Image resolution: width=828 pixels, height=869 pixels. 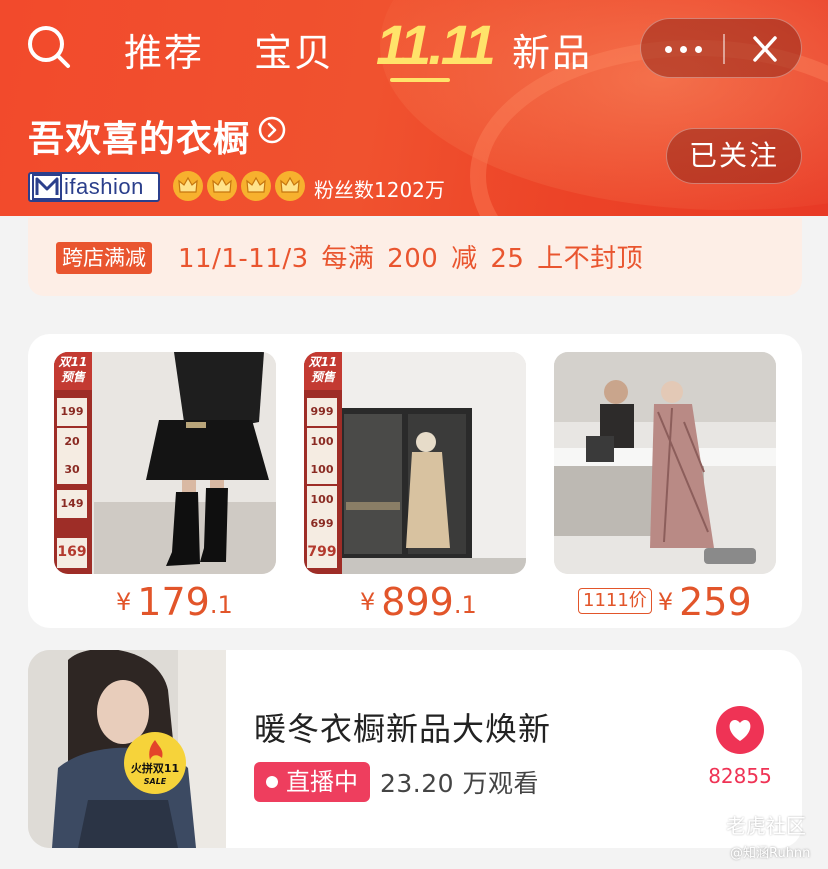 What do you see at coordinates (322, 524) in the screenshot?
I see `sidebar-value: 699` at bounding box center [322, 524].